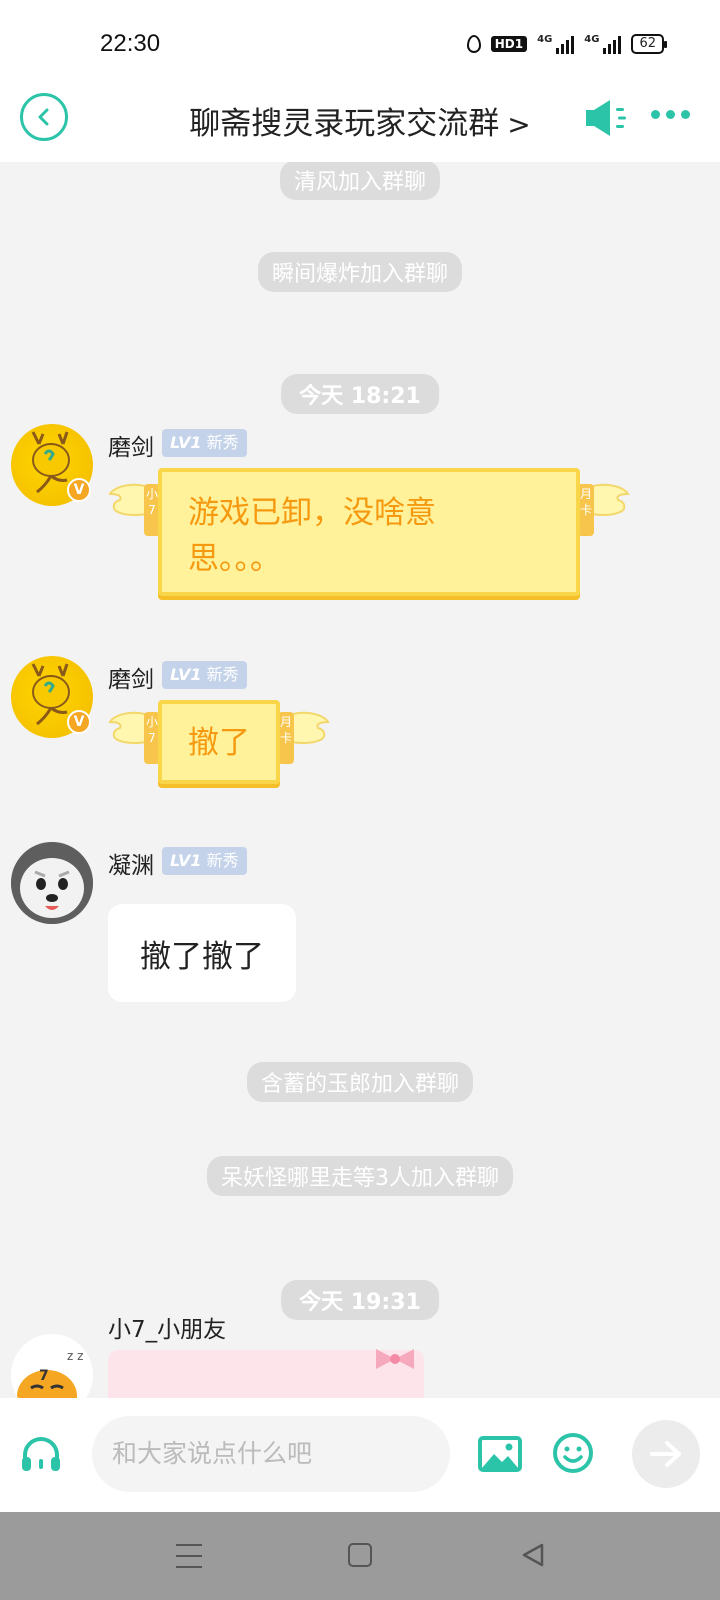 The width and height of the screenshot is (720, 1600). What do you see at coordinates (573, 1453) in the screenshot?
I see `smiley-icon` at bounding box center [573, 1453].